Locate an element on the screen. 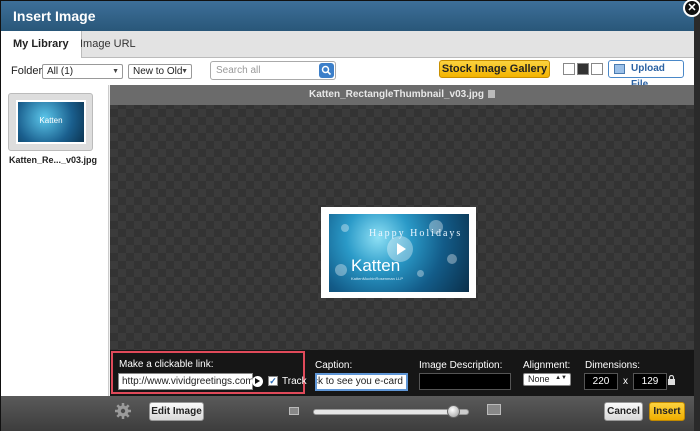  list-view-icon is located at coordinates (597, 69).